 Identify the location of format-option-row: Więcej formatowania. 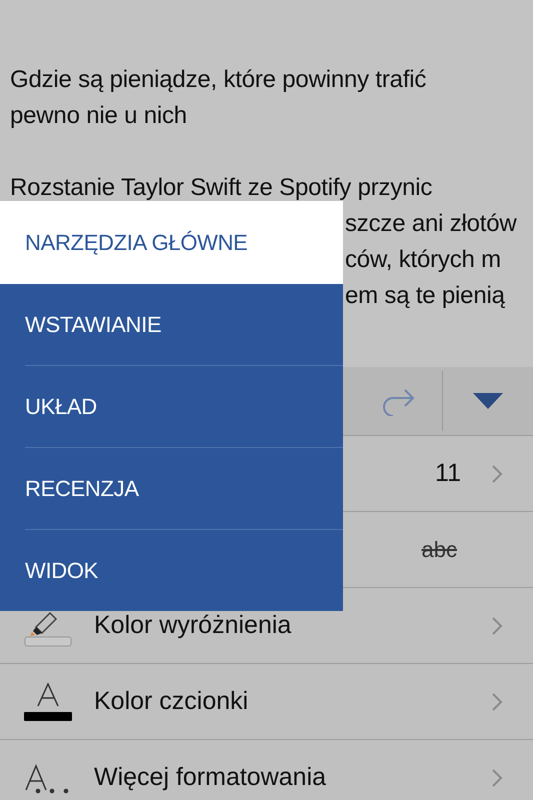
(266, 770).